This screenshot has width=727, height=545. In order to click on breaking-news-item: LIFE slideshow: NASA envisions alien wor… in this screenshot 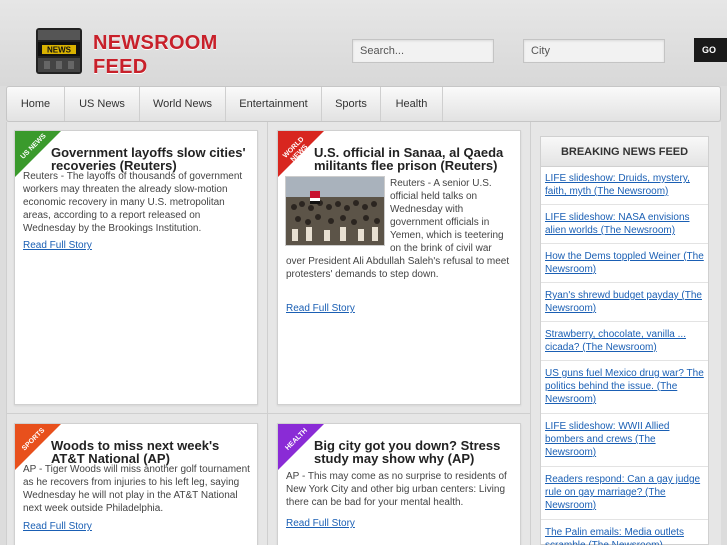, I will do `click(626, 224)`.